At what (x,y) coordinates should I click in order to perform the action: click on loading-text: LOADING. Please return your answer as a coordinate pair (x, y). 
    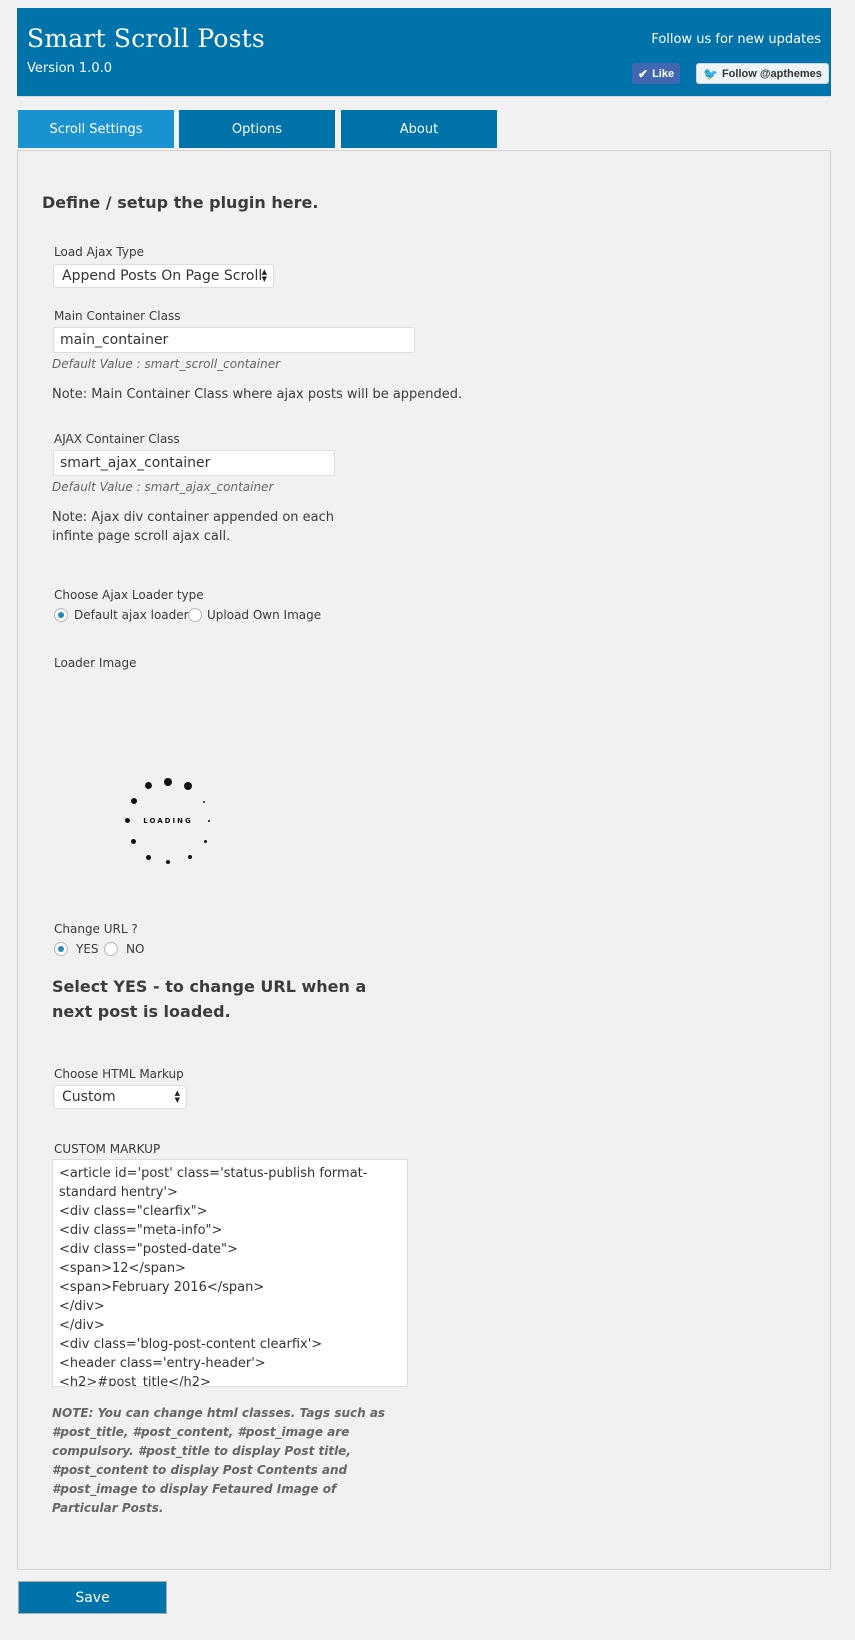
    Looking at the image, I should click on (168, 821).